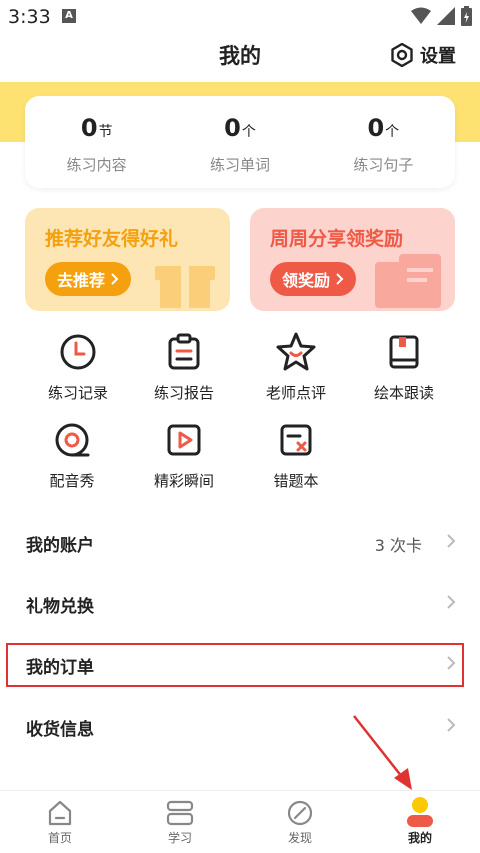 The image size is (480, 853). Describe the element at coordinates (60, 546) in the screenshot. I see `menu-label: 我的账户` at that location.